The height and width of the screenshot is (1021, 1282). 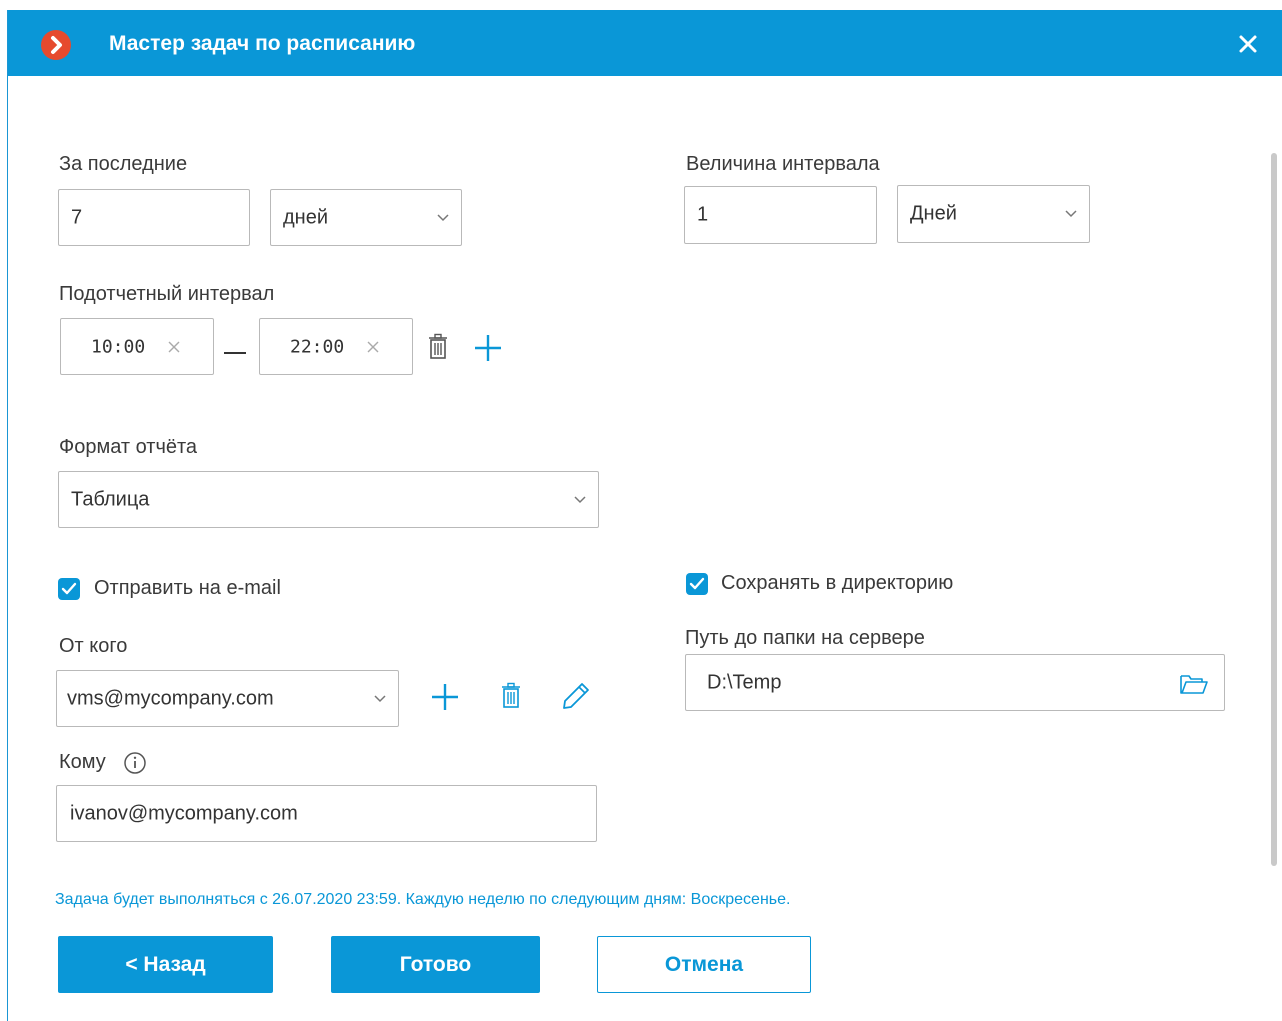 What do you see at coordinates (326, 813) in the screenshot?
I see `to-email-input: ivanov@mycompany.com` at bounding box center [326, 813].